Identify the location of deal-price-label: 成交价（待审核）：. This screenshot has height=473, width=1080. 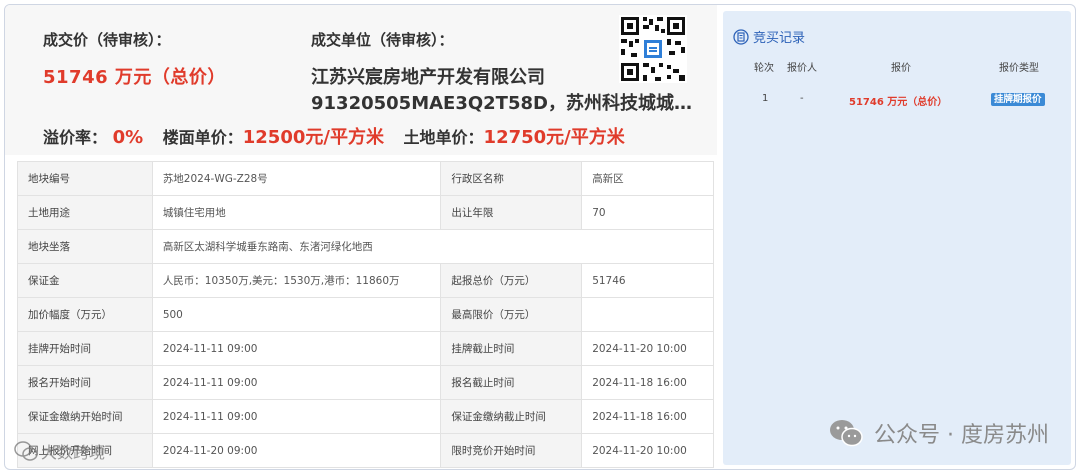
(107, 40).